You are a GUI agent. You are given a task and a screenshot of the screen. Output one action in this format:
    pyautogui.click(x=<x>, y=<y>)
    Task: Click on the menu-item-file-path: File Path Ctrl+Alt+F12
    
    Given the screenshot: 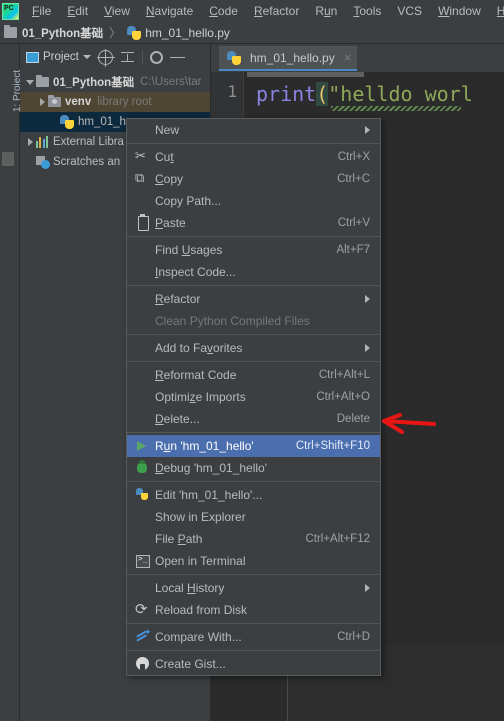 What is the action you would take?
    pyautogui.click(x=253, y=539)
    